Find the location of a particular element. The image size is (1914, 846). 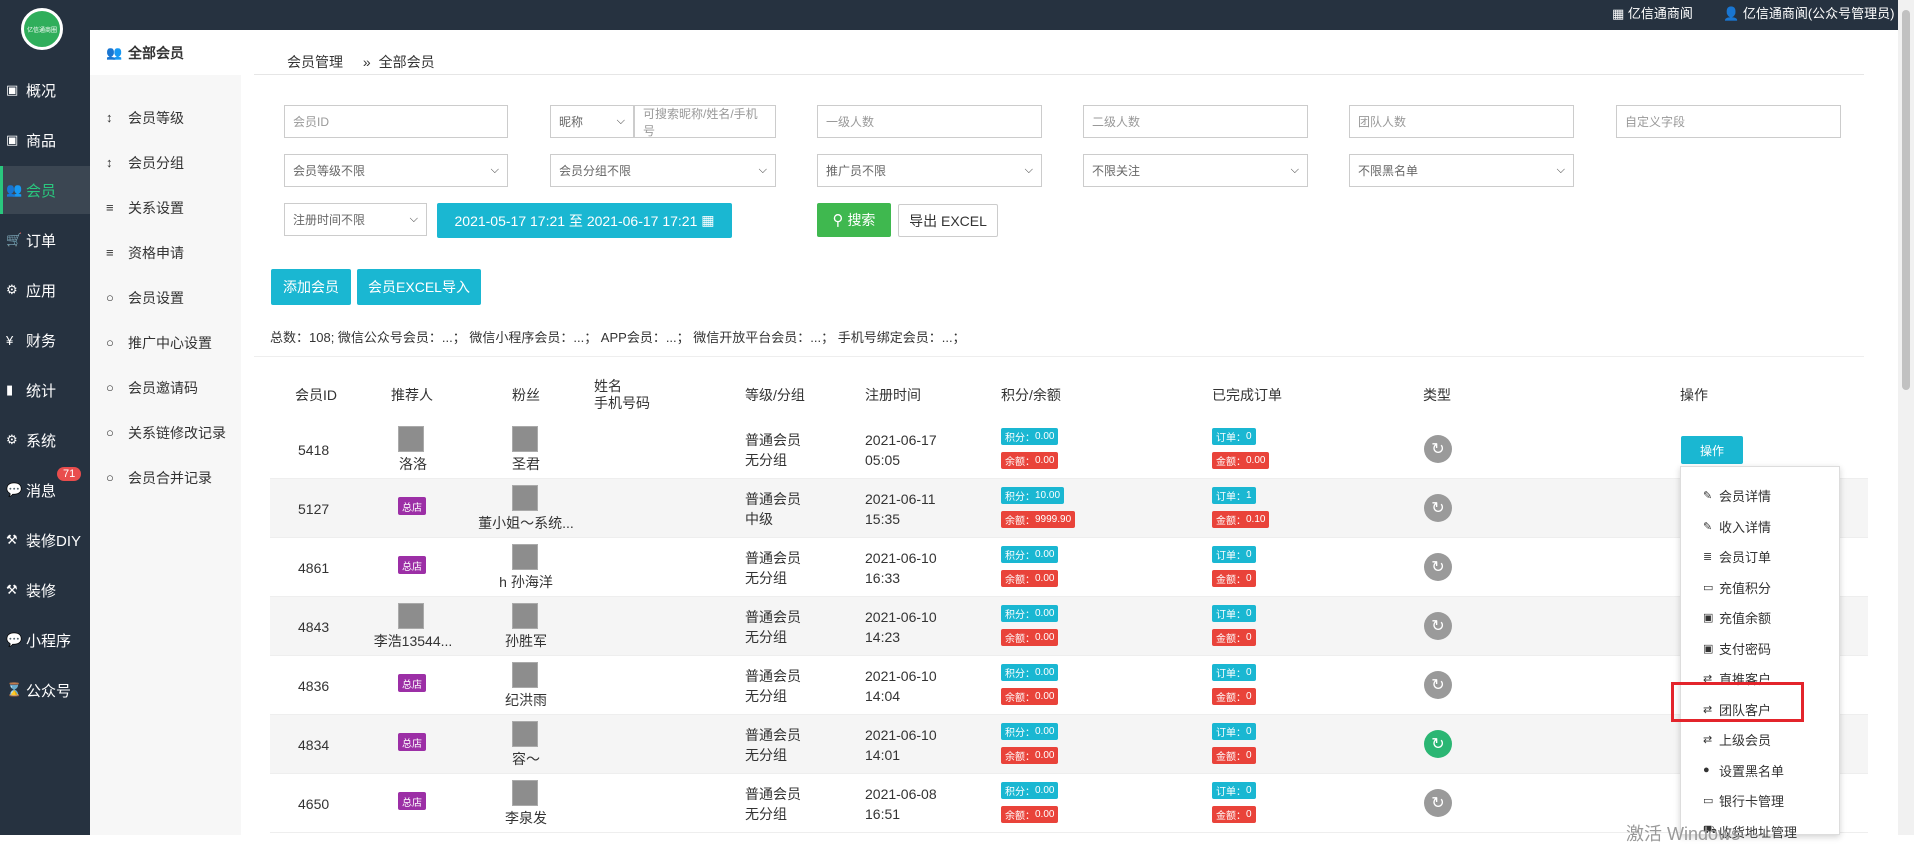

subnav-item-0: 👥 全部会员 is located at coordinates (165, 52).